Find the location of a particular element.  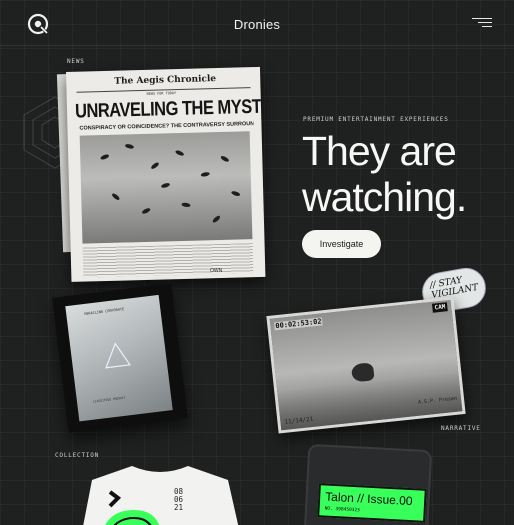

newspaper-photo is located at coordinates (166, 187).